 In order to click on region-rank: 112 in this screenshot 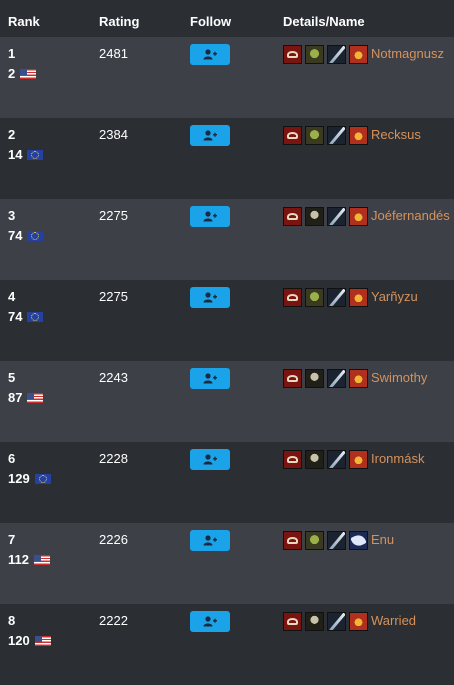, I will do `click(29, 560)`.